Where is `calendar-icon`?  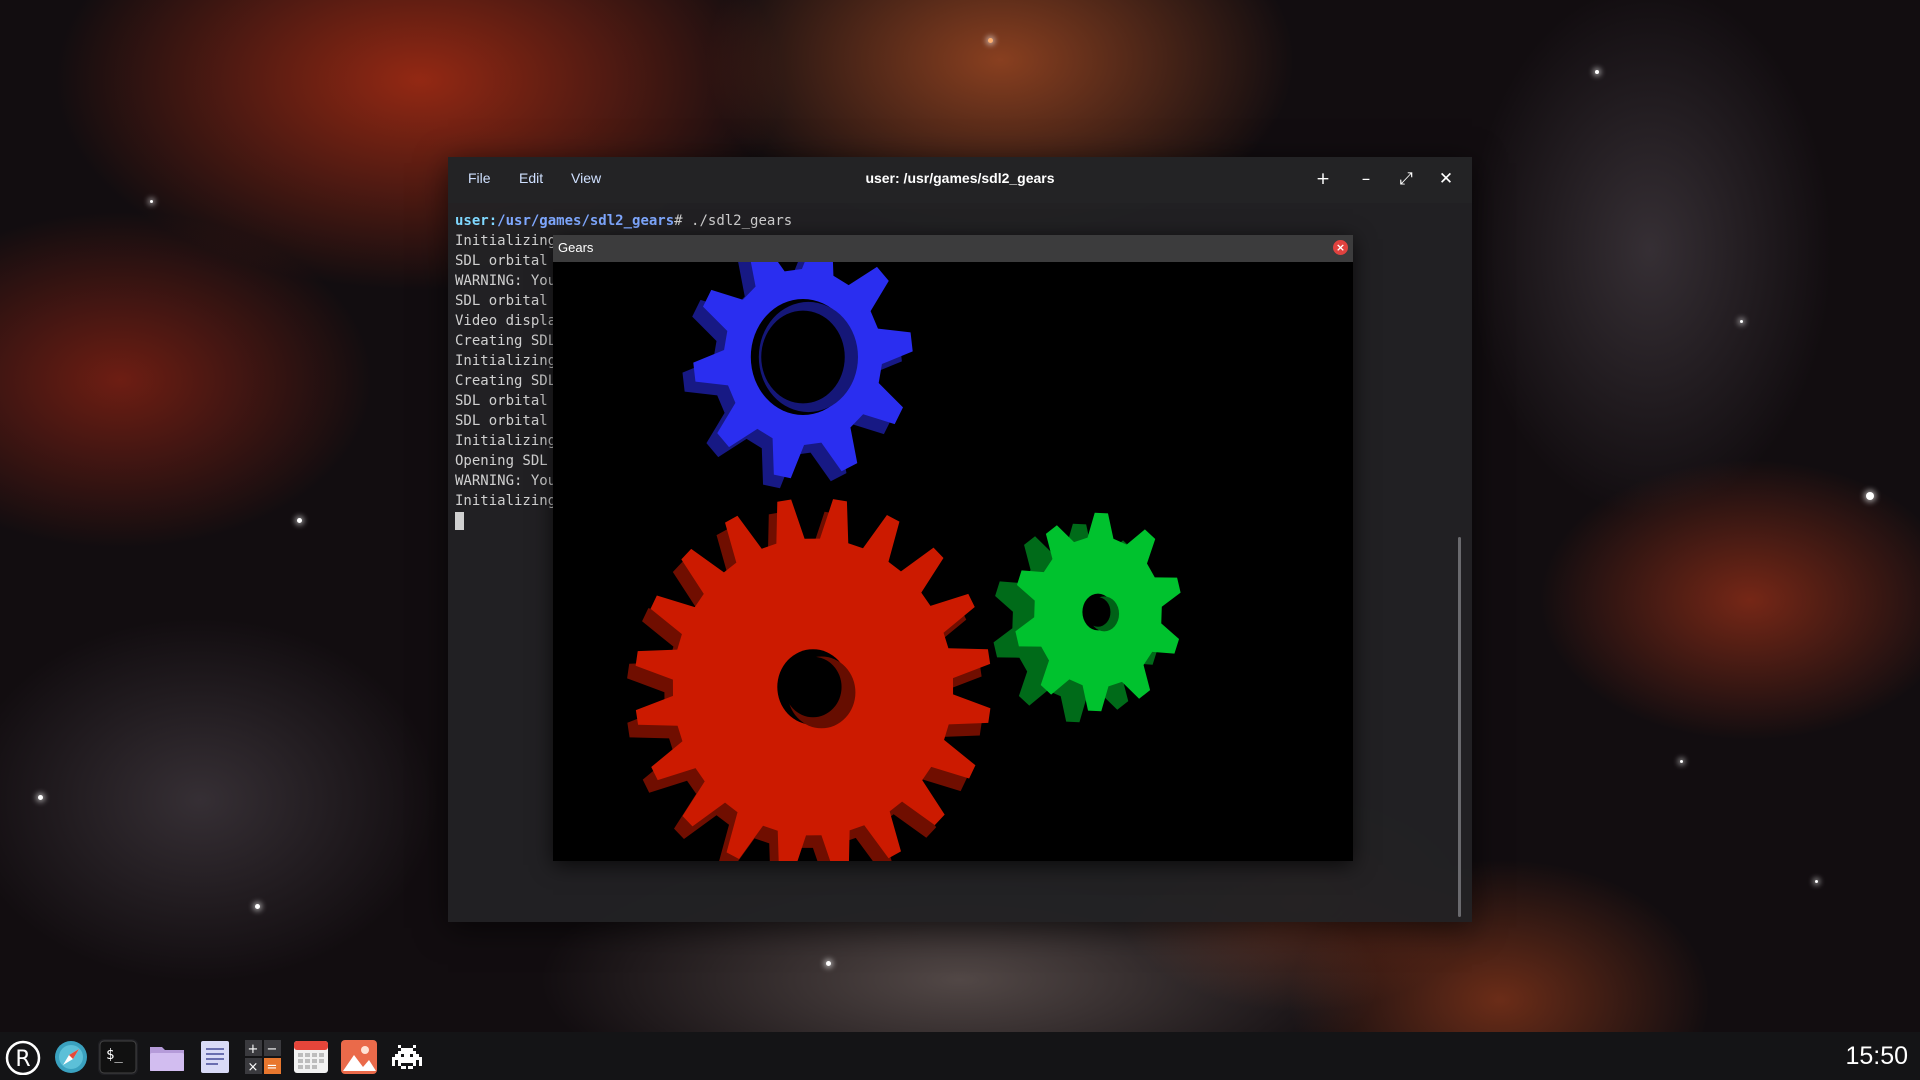 calendar-icon is located at coordinates (311, 1057).